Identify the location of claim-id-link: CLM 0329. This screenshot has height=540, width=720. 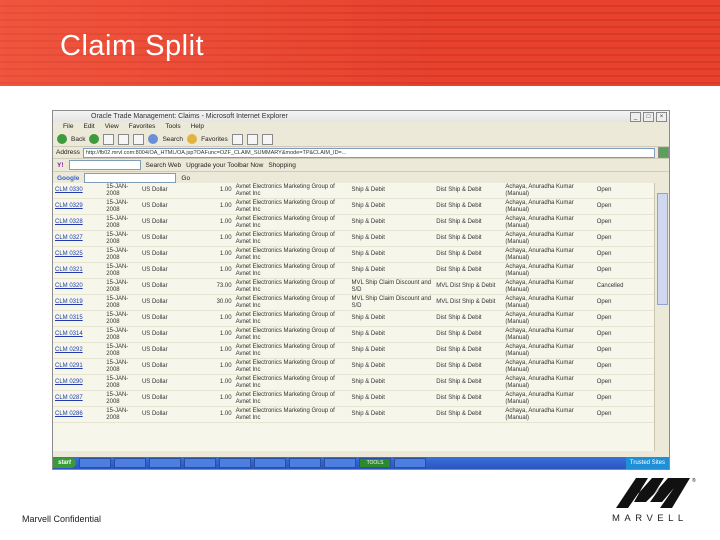
(79, 206).